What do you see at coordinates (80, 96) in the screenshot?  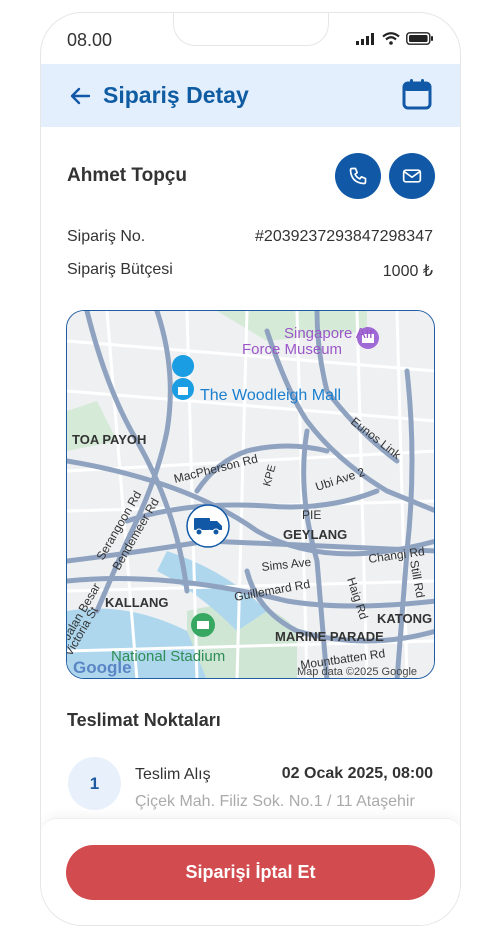 I see `arrow-left-icon` at bounding box center [80, 96].